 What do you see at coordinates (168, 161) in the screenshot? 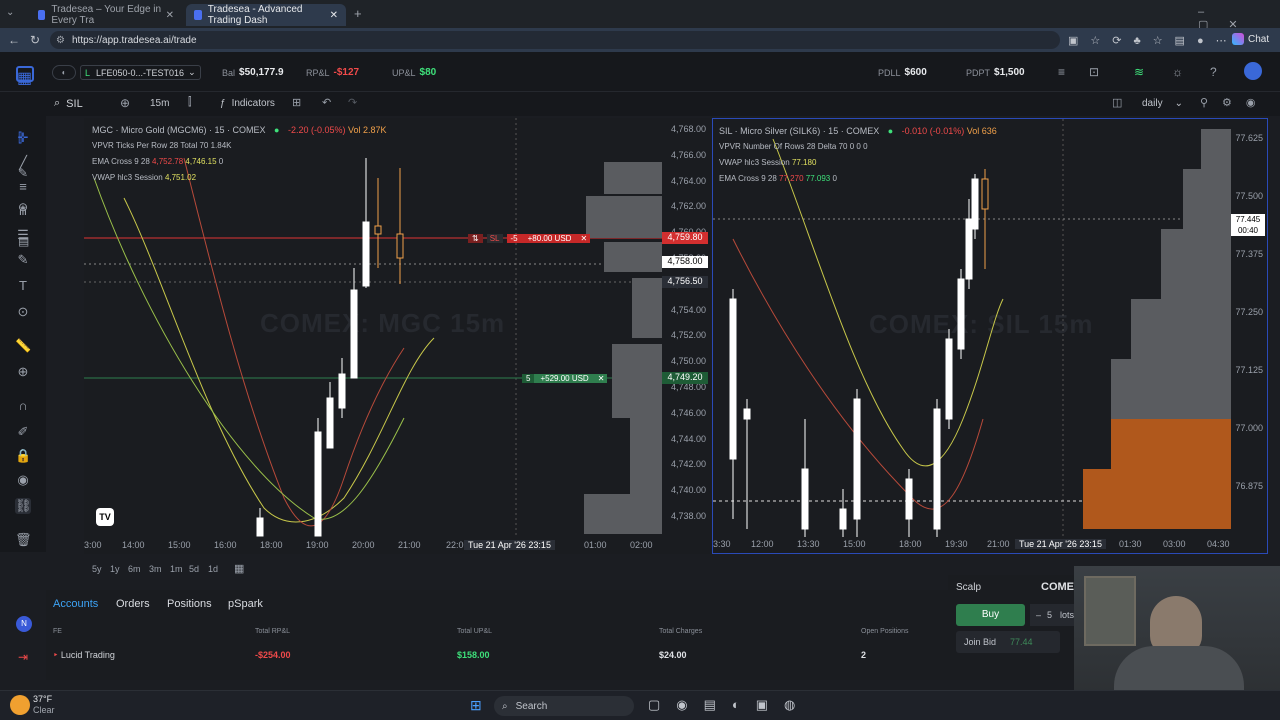
I see `ema-value-fast: 4,752.78` at bounding box center [168, 161].